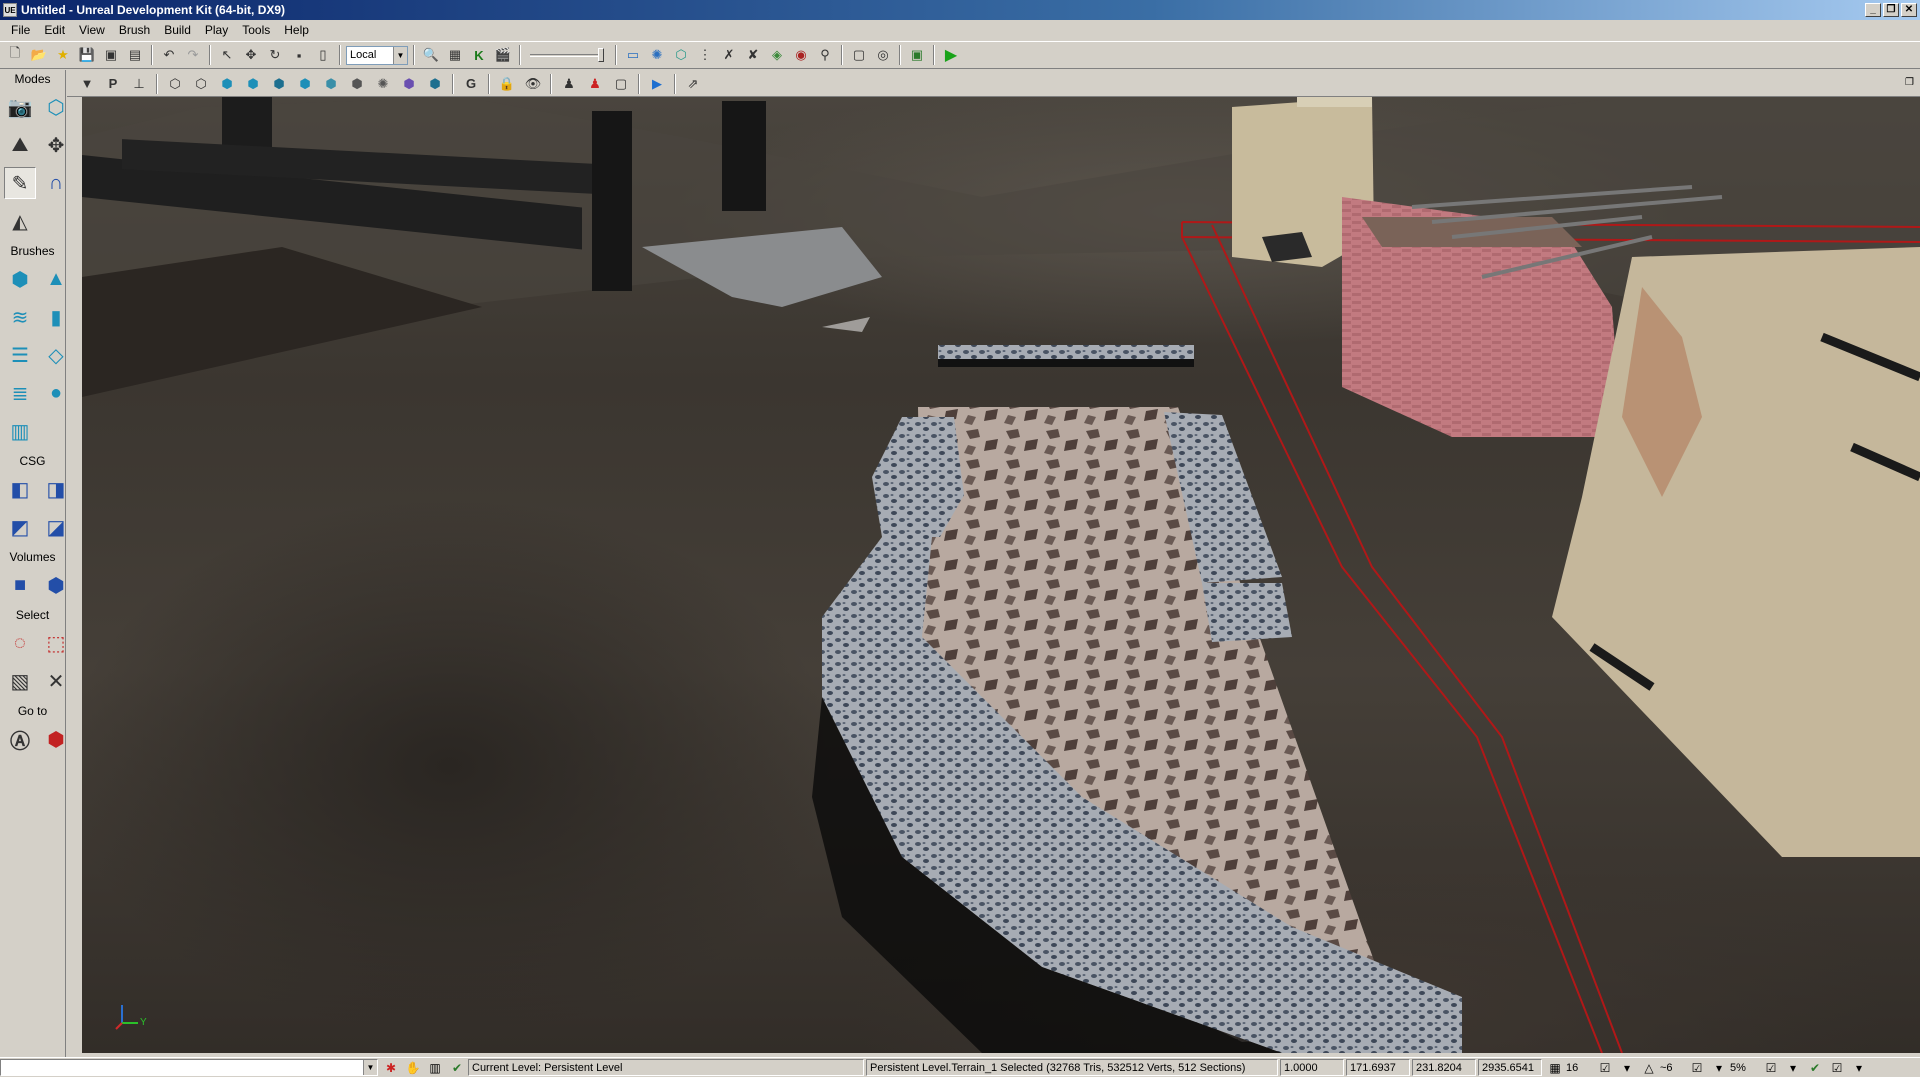 The image size is (1920, 1077). What do you see at coordinates (20, 279) in the screenshot?
I see `cube-brush-icon: ⬢` at bounding box center [20, 279].